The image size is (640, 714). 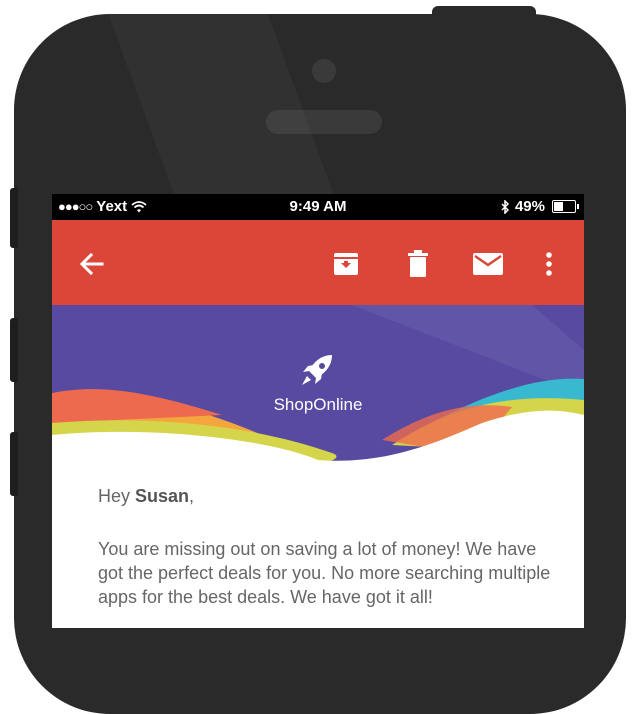 I want to click on more-vert-icon, so click(x=549, y=264).